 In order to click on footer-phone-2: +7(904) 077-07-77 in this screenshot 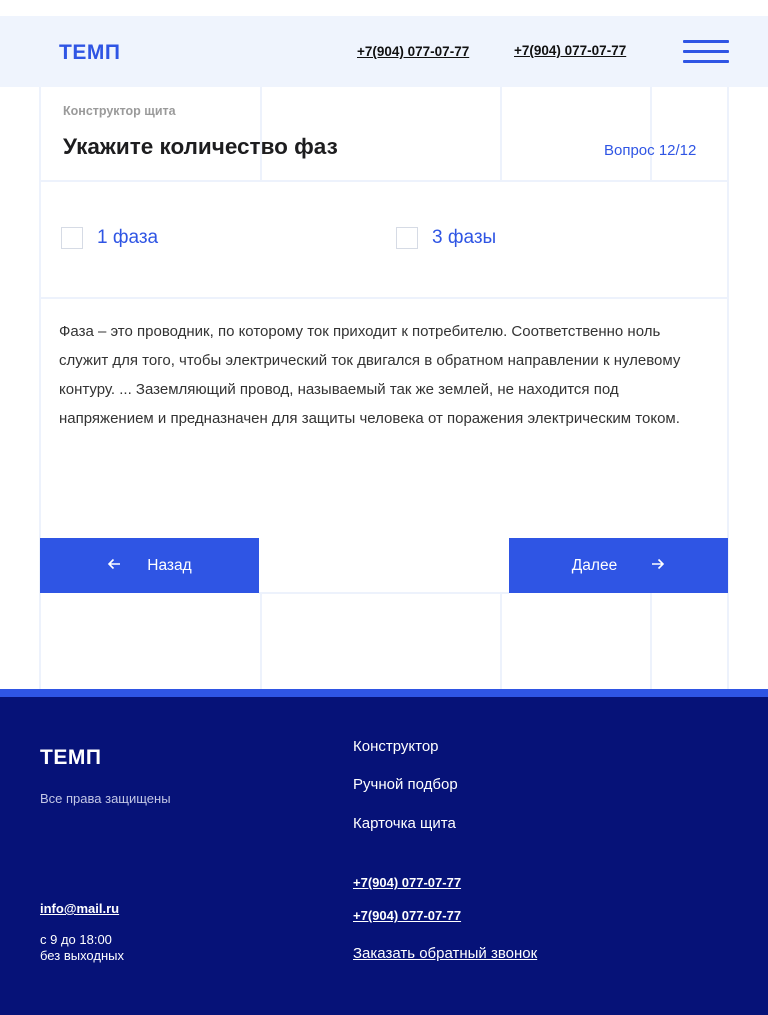, I will do `click(407, 915)`.